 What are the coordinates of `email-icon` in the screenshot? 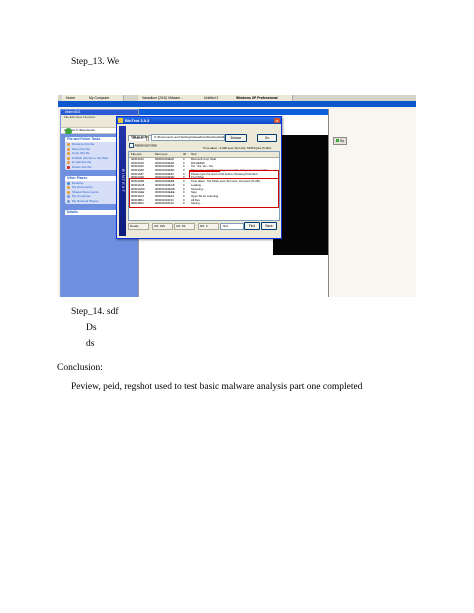 It's located at (68, 163).